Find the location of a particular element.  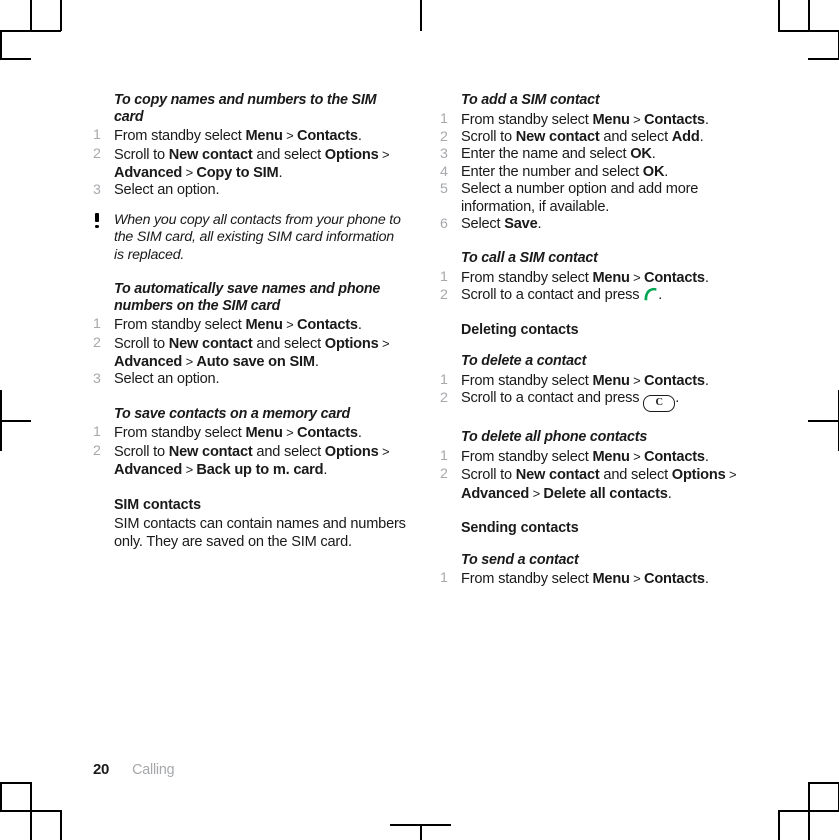

ui-term: Add is located at coordinates (685, 137).